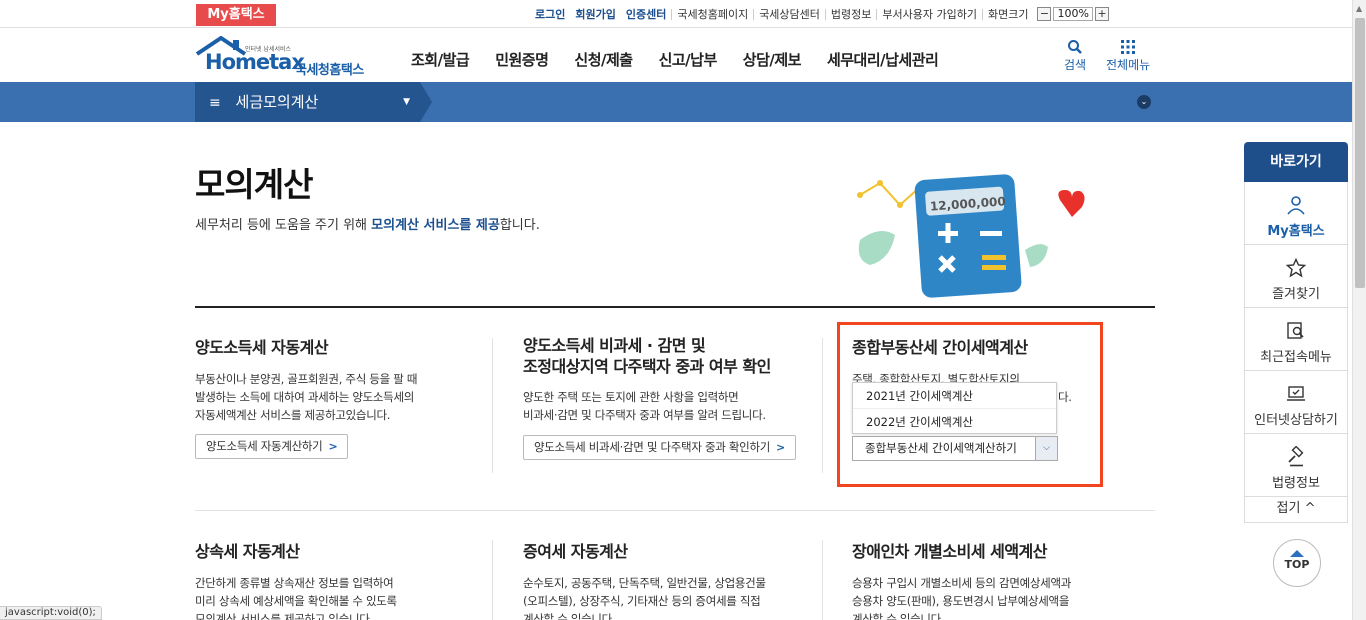 The height and width of the screenshot is (620, 1366). What do you see at coordinates (652, 447) in the screenshot?
I see `button-label: 양도소득세 비과세·감면 및 다주택자 중과 확인하기` at bounding box center [652, 447].